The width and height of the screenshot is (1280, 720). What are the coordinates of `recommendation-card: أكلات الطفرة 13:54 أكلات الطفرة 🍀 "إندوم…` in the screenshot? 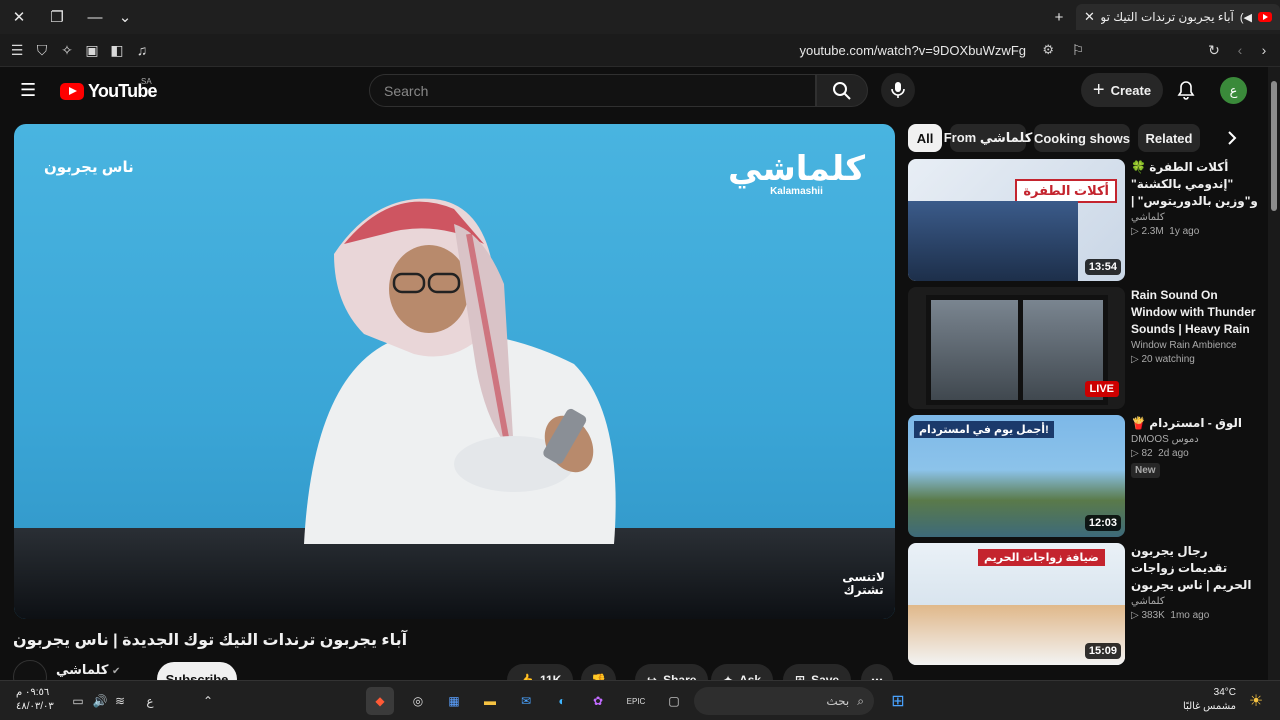 It's located at (1088, 220).